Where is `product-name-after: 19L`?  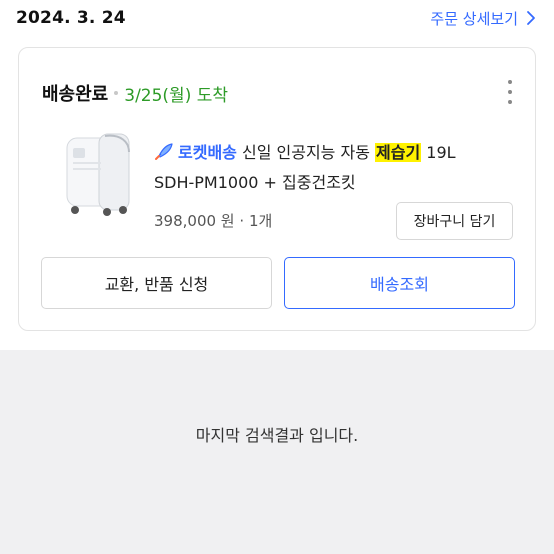 product-name-after: 19L is located at coordinates (441, 152).